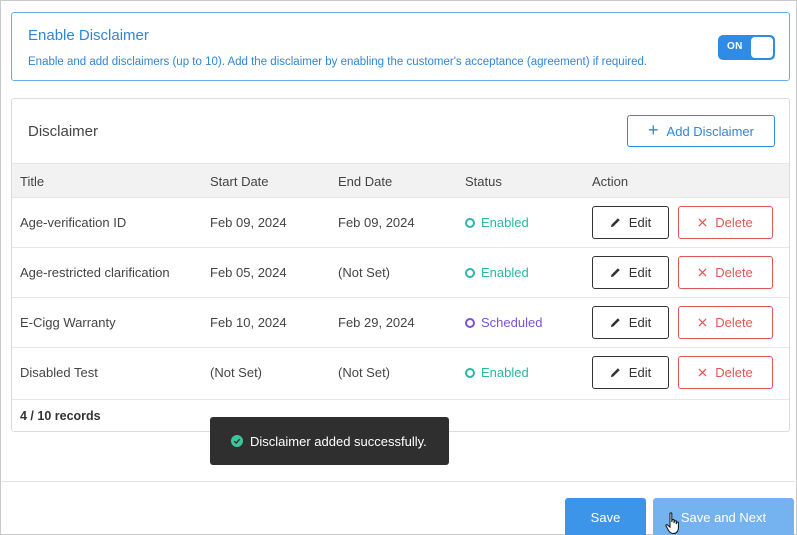 The image size is (797, 535). What do you see at coordinates (95, 272) in the screenshot?
I see `row-title: Age-restricted clarification` at bounding box center [95, 272].